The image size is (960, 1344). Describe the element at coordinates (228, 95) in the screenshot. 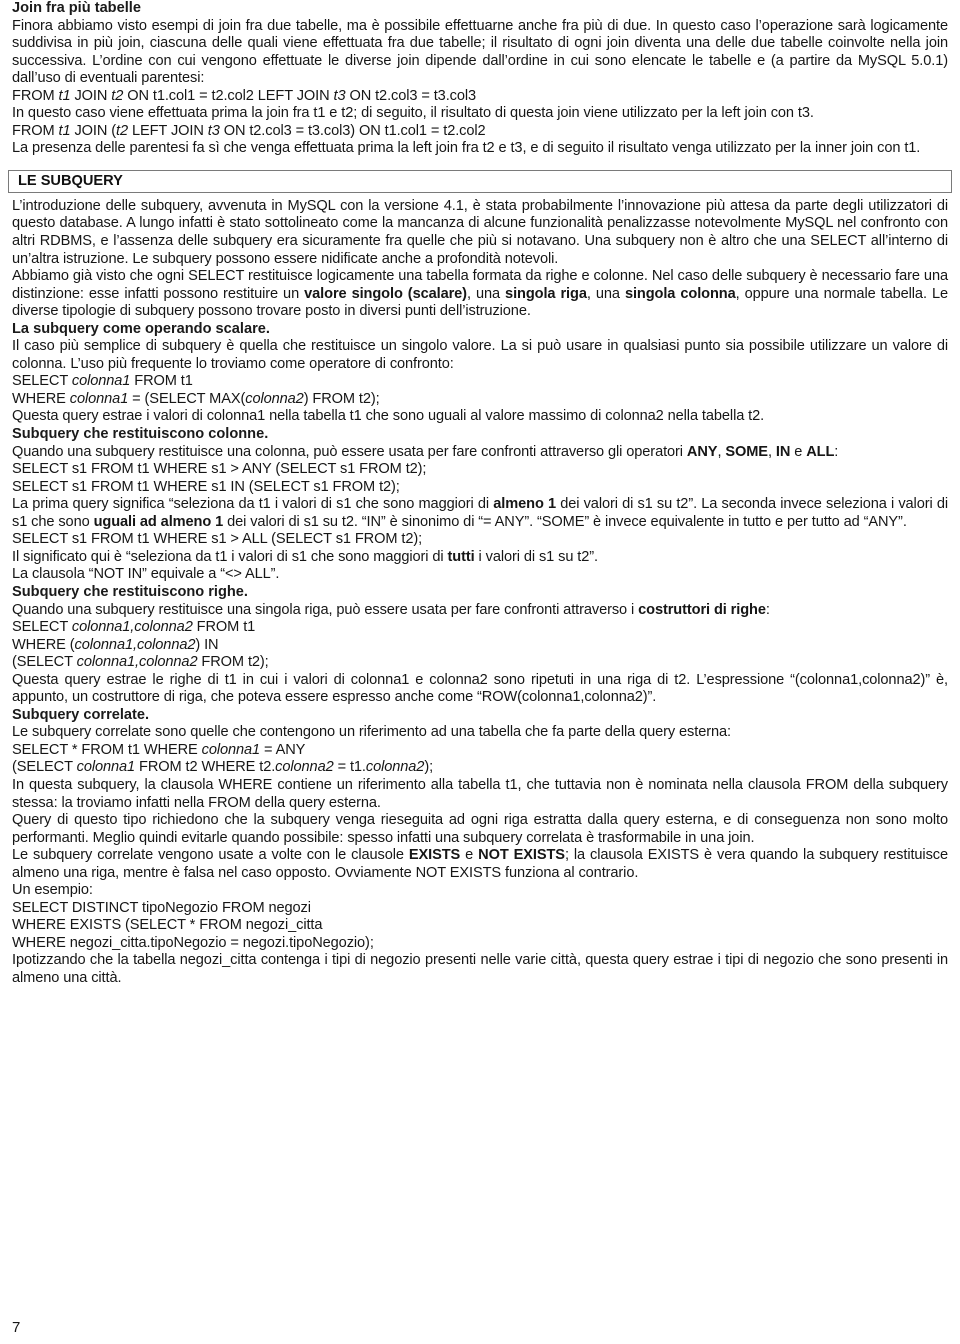

I see `code-text: ON t1.col1 = t2.col2 LEFT JOIN` at that location.